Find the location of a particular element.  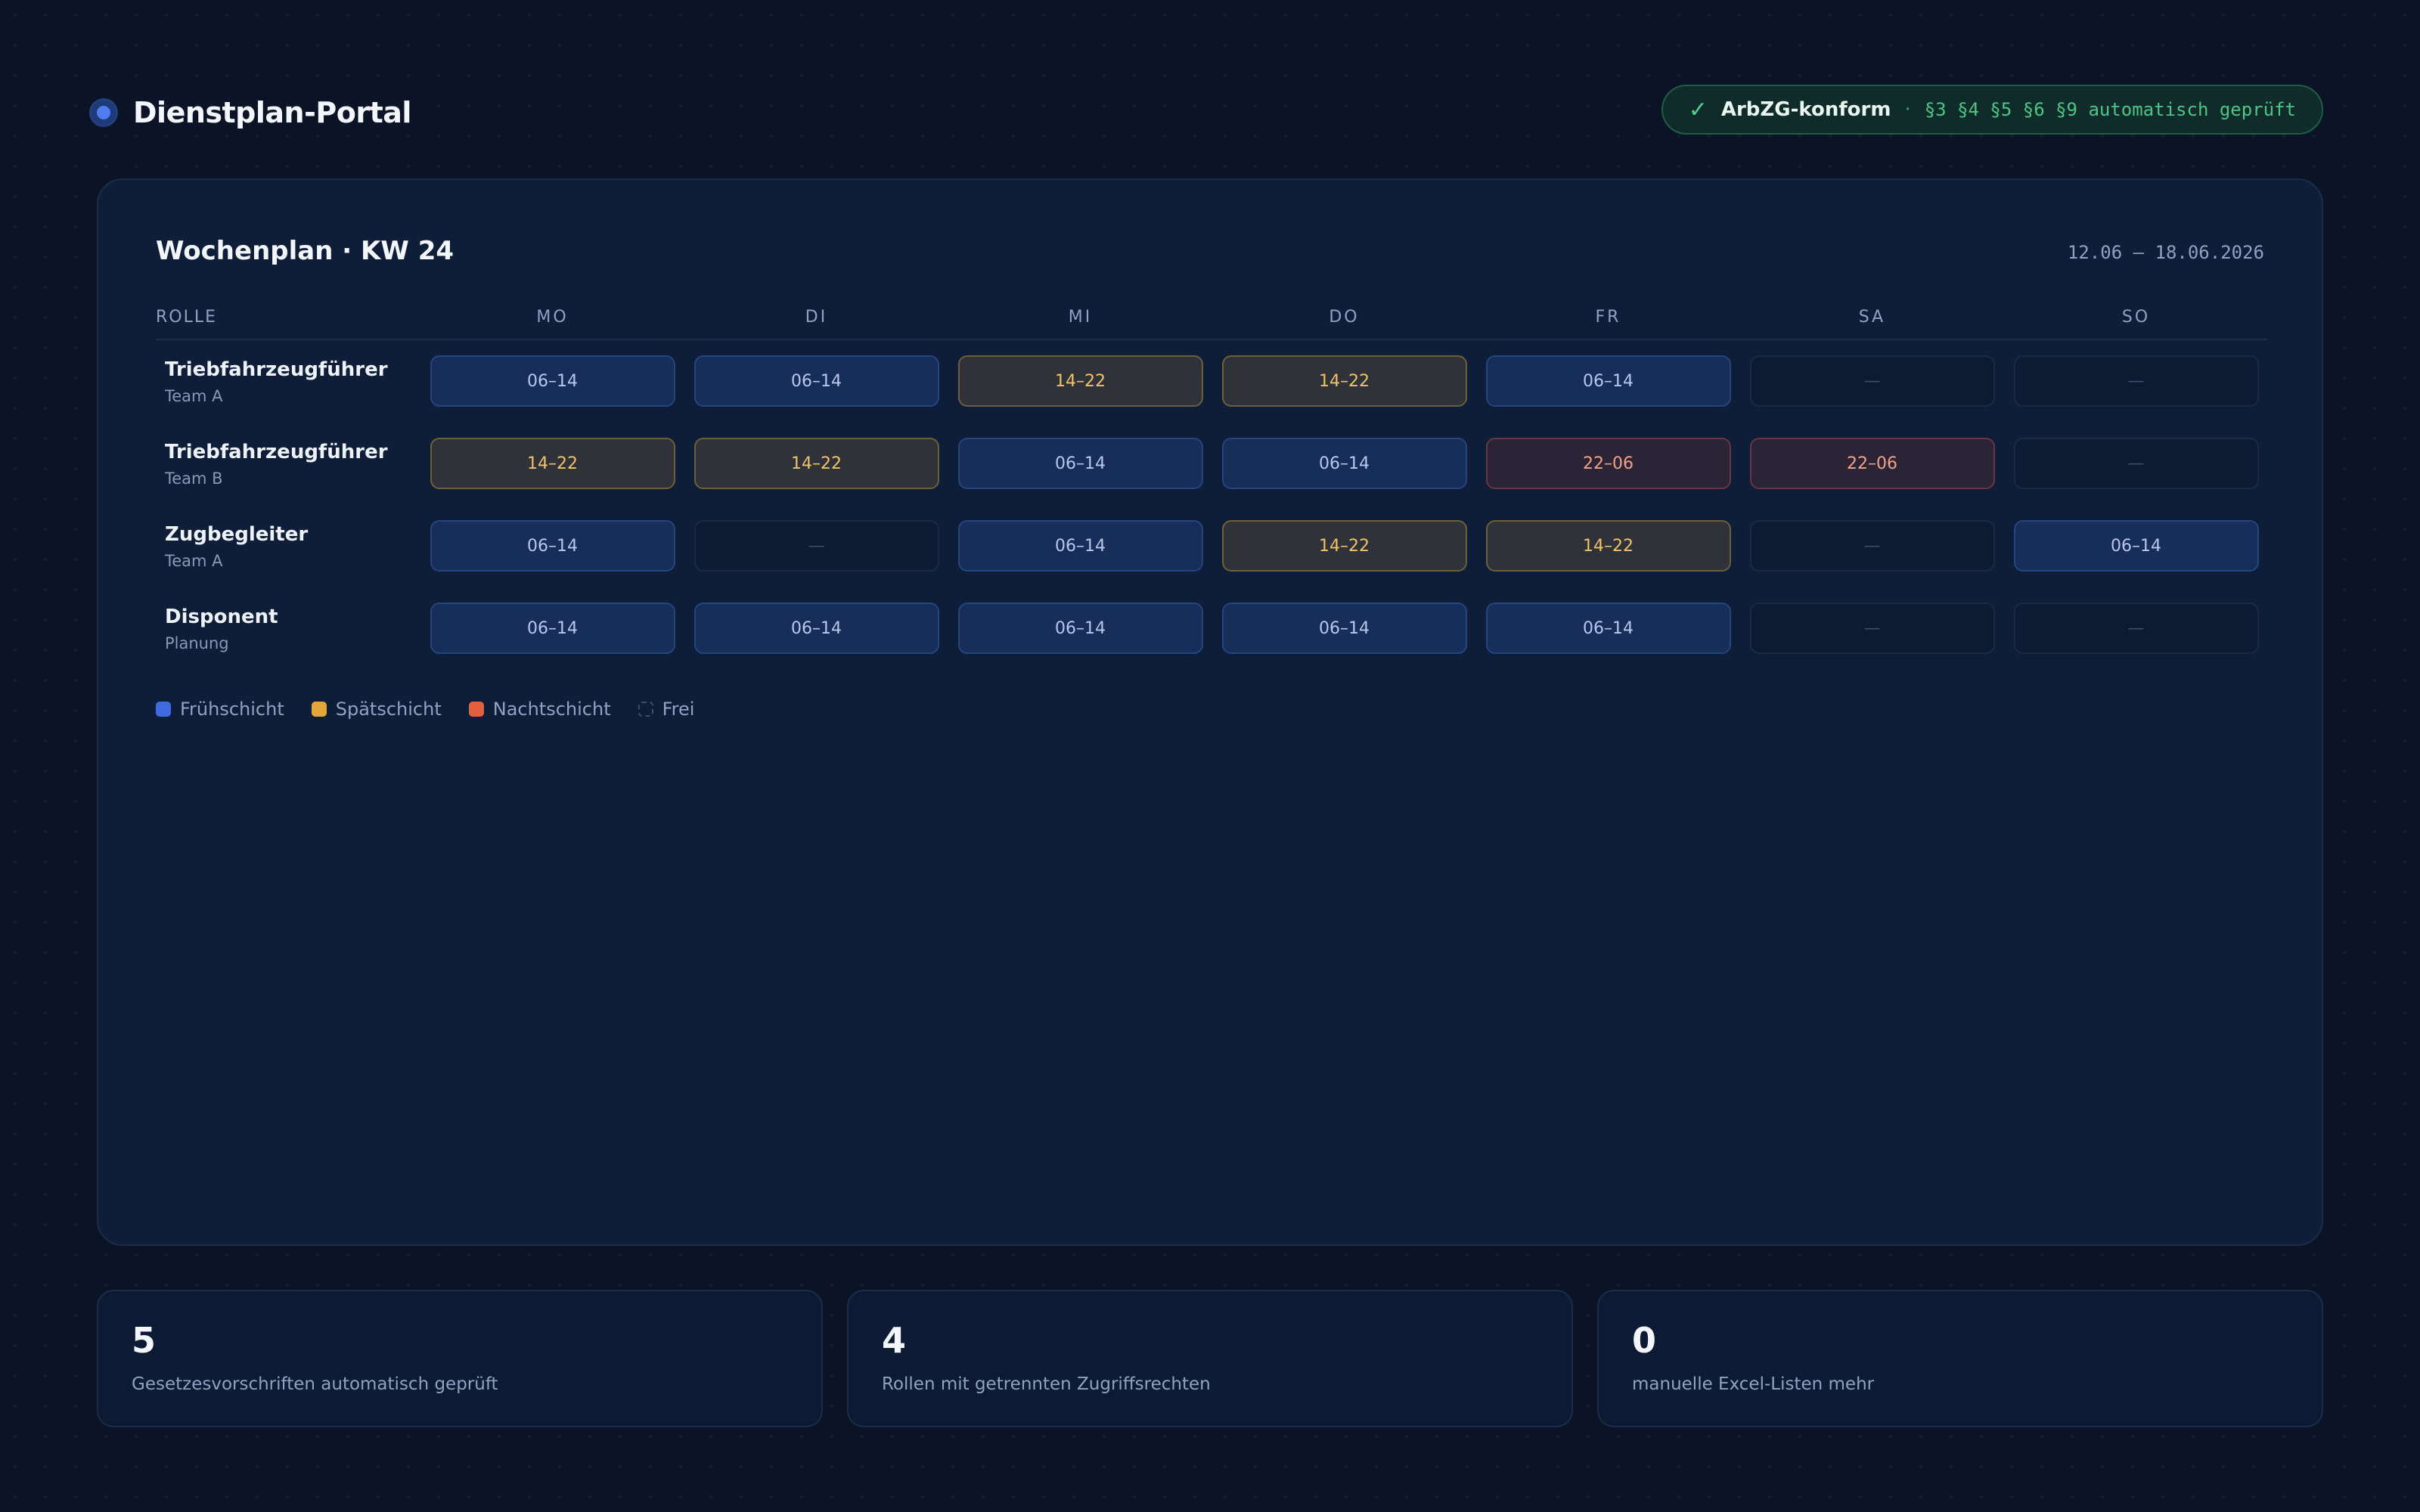

stat-label: Gesetzesvorschriften automatisch geprüft is located at coordinates (315, 1384).